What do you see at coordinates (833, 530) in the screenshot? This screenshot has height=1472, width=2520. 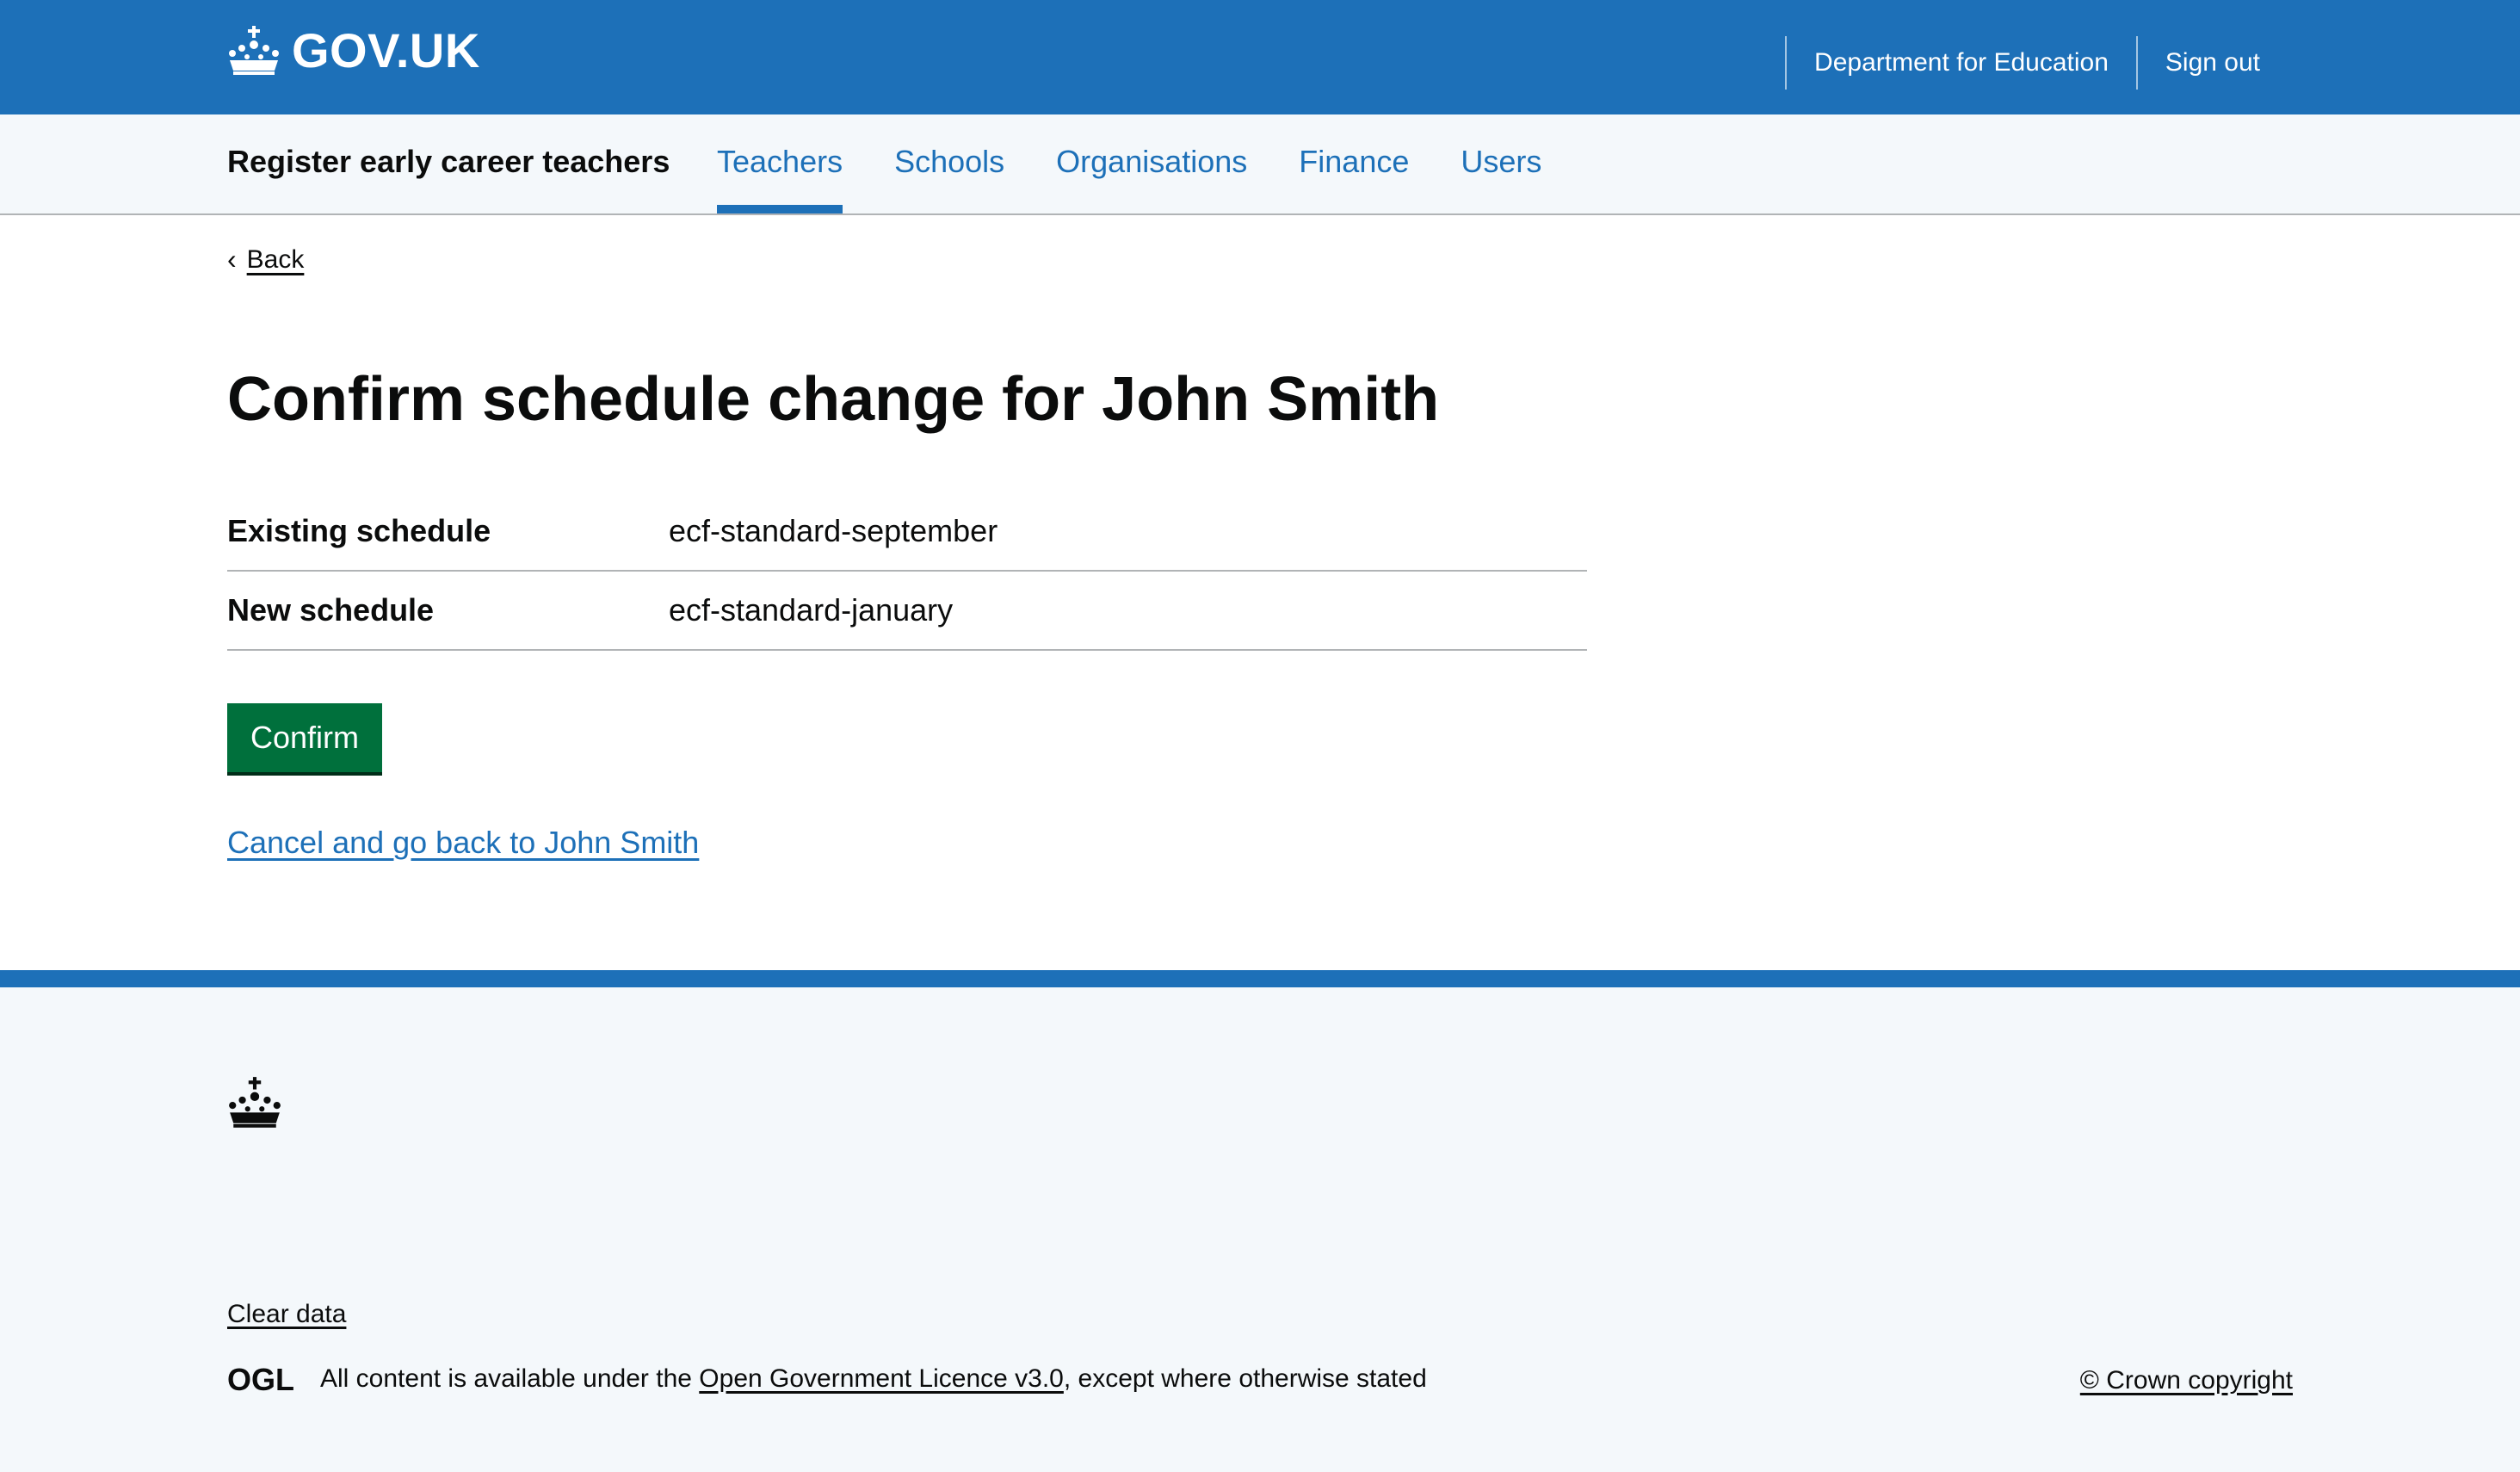 I see `summary-value: ecf-standard-september` at bounding box center [833, 530].